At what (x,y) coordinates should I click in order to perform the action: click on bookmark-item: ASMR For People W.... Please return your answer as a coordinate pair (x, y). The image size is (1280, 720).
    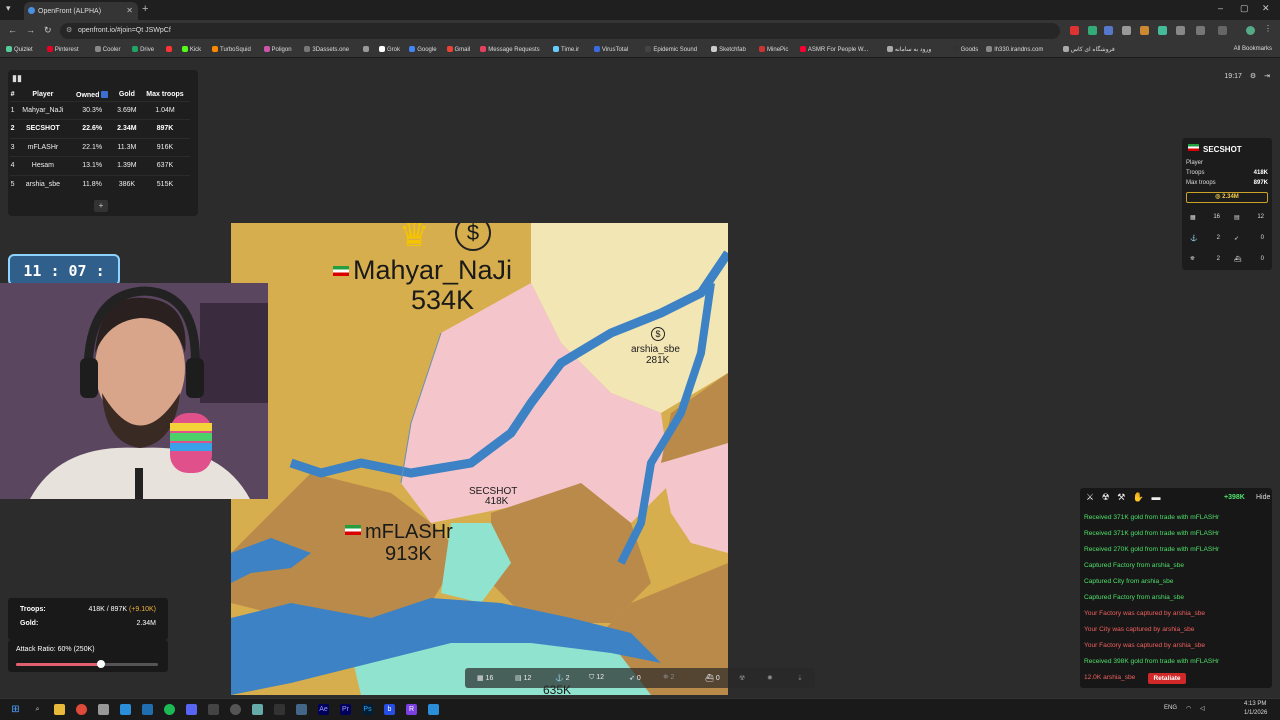
    Looking at the image, I should click on (833, 49).